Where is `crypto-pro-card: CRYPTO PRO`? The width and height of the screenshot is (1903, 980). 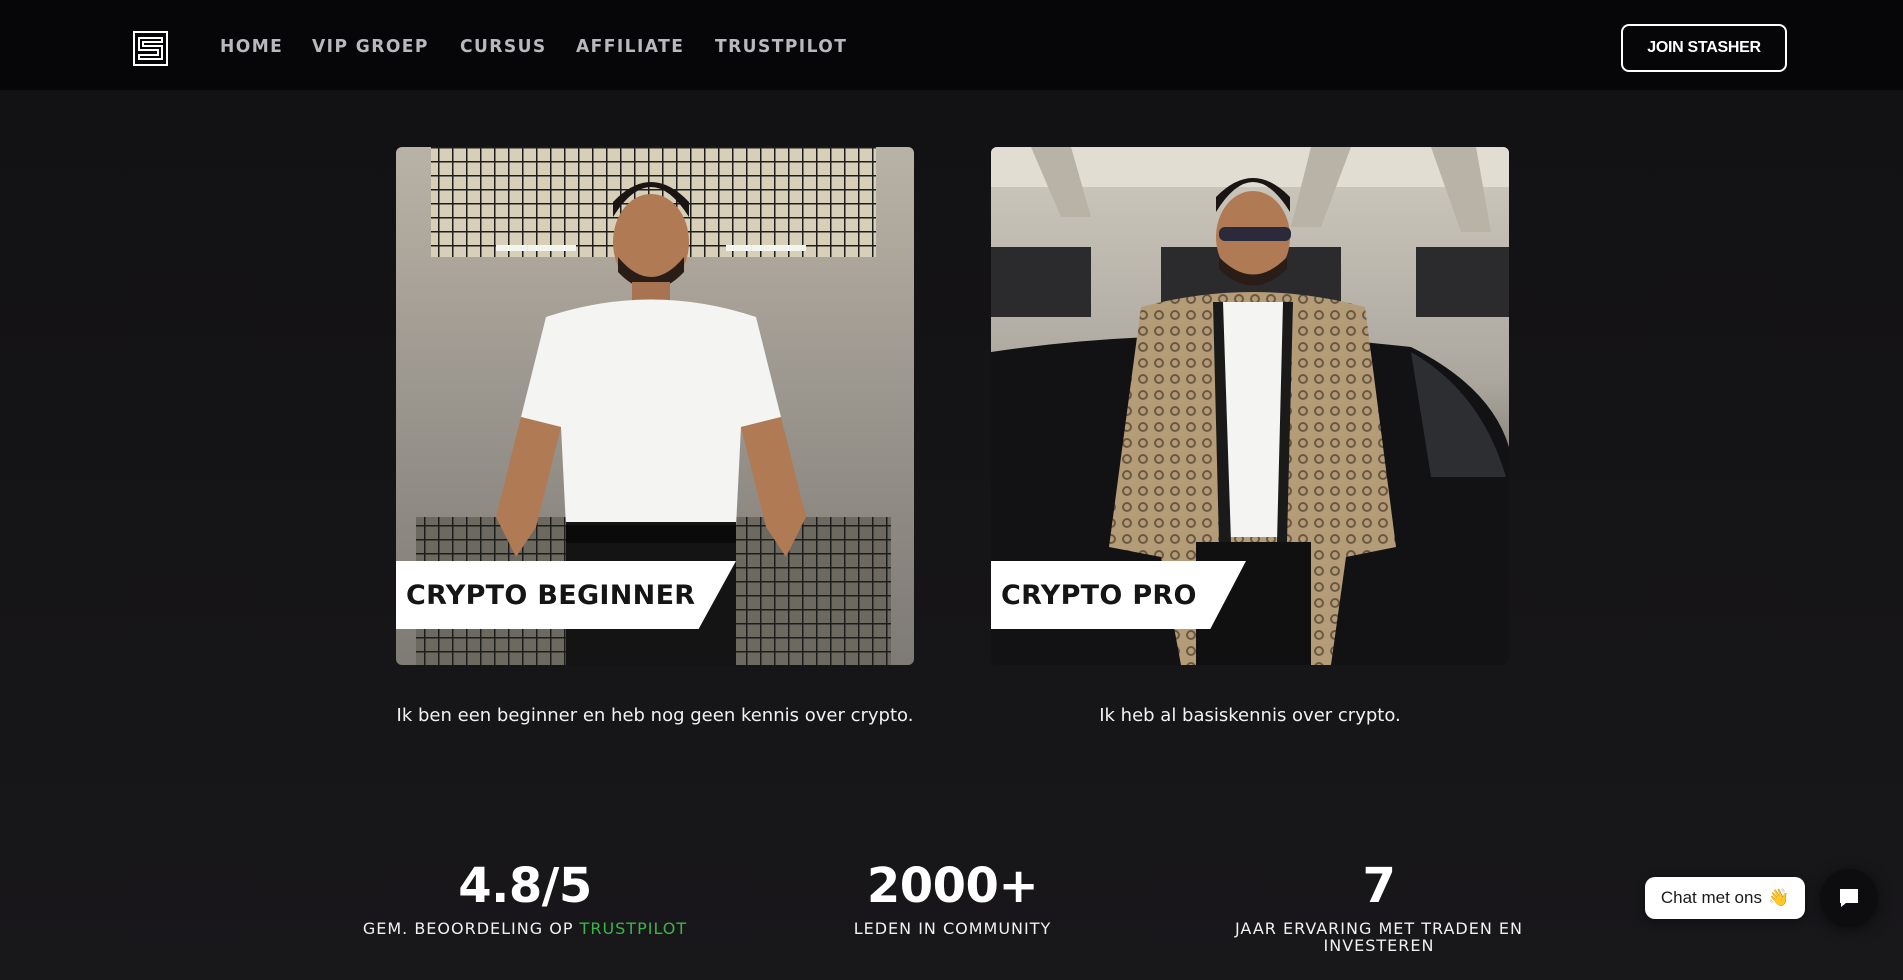 crypto-pro-card: CRYPTO PRO is located at coordinates (1250, 406).